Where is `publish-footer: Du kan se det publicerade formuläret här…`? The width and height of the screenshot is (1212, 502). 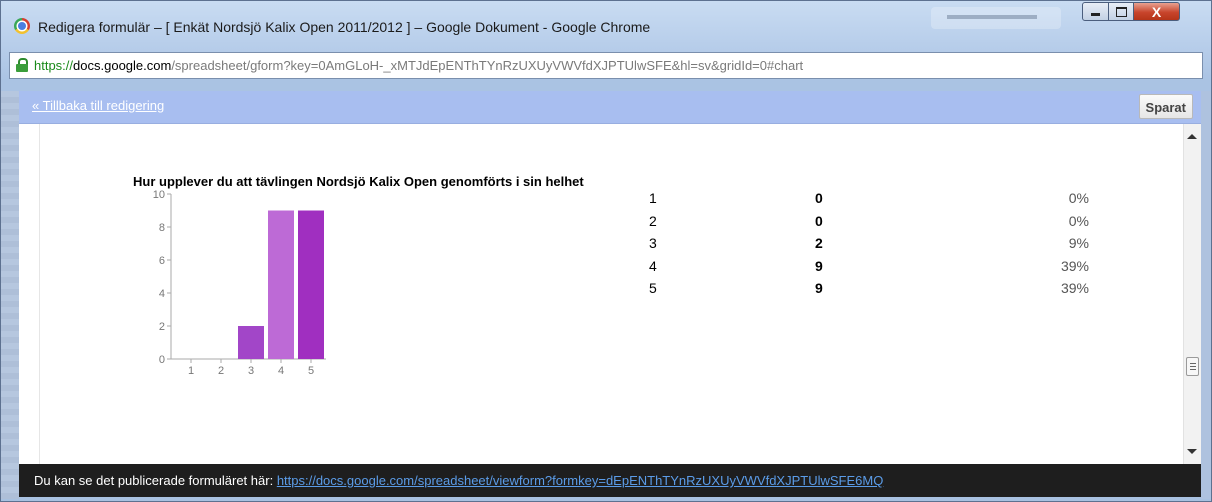
publish-footer: Du kan se det publicerade formuläret här… is located at coordinates (610, 480).